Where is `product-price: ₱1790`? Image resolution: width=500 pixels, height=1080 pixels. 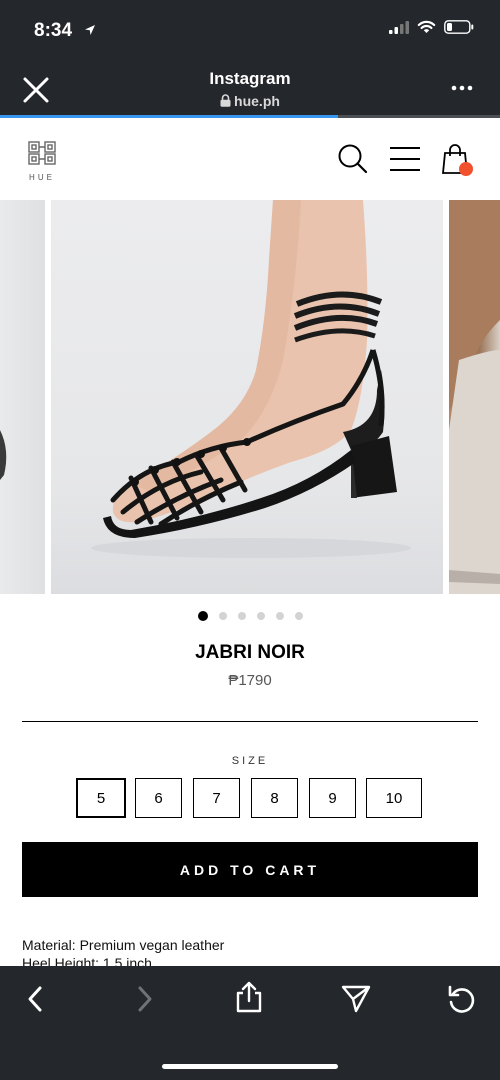 product-price: ₱1790 is located at coordinates (250, 680).